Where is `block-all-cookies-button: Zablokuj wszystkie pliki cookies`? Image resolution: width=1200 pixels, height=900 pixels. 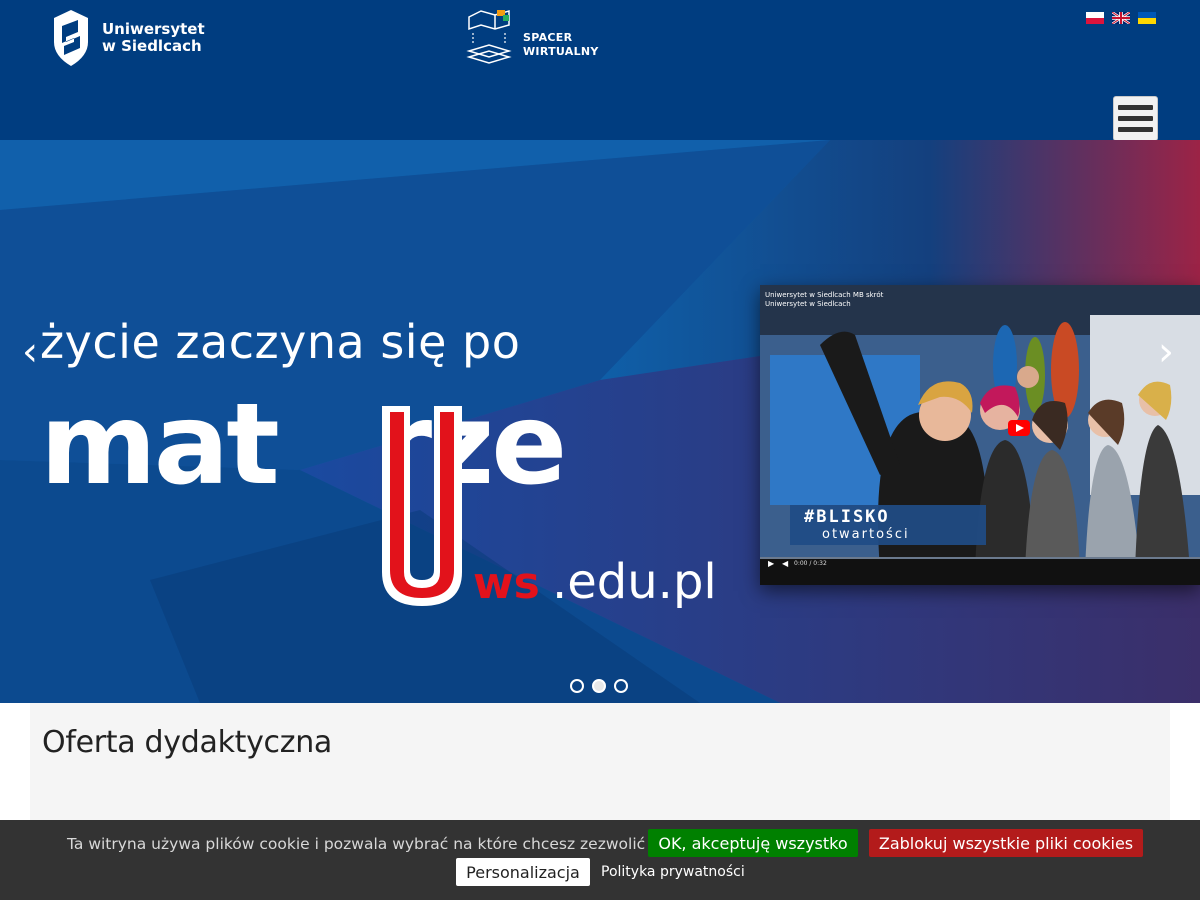 block-all-cookies-button: Zablokuj wszystkie pliki cookies is located at coordinates (1006, 843).